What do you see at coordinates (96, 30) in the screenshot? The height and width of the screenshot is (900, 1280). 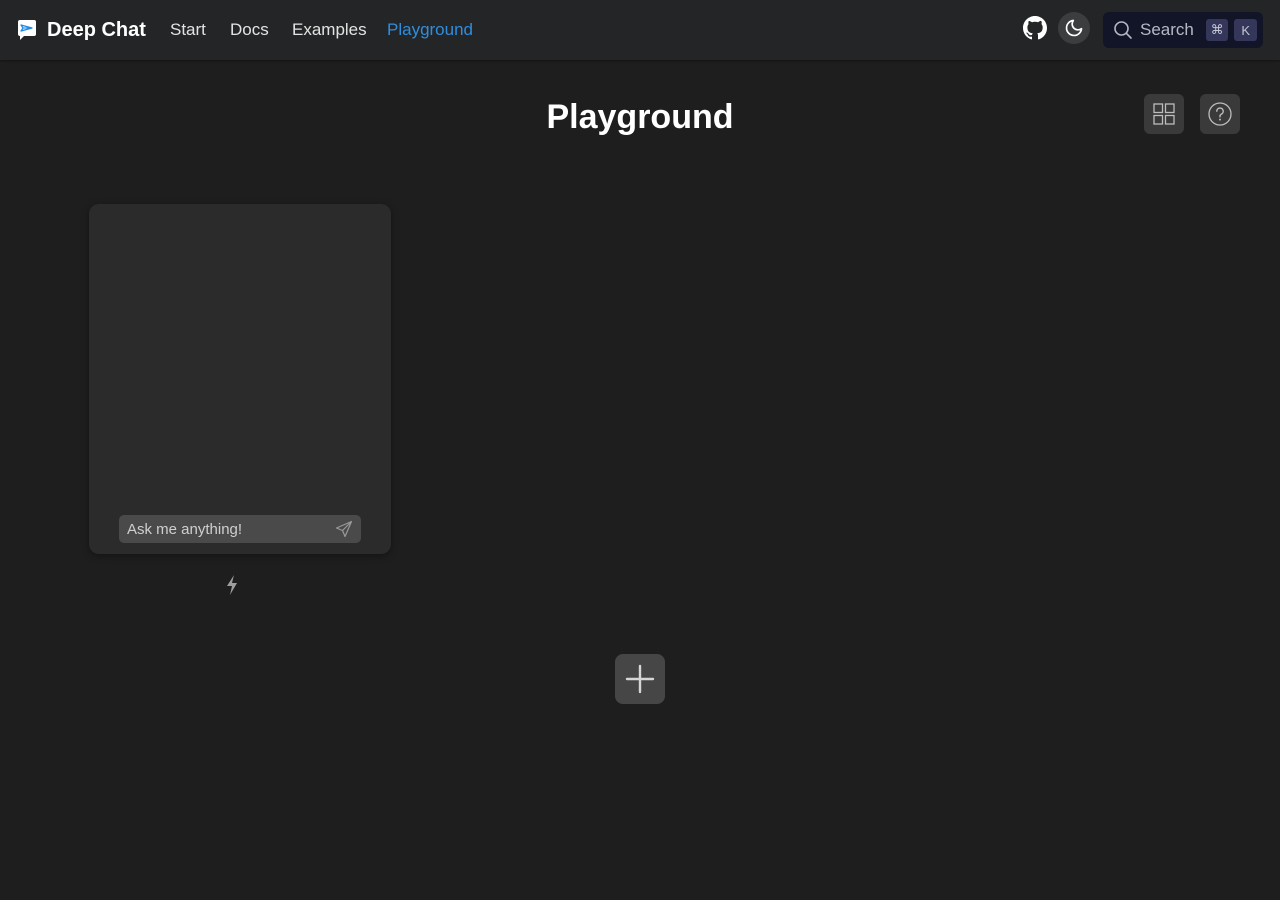 I see `brand-title: Deep Chat` at bounding box center [96, 30].